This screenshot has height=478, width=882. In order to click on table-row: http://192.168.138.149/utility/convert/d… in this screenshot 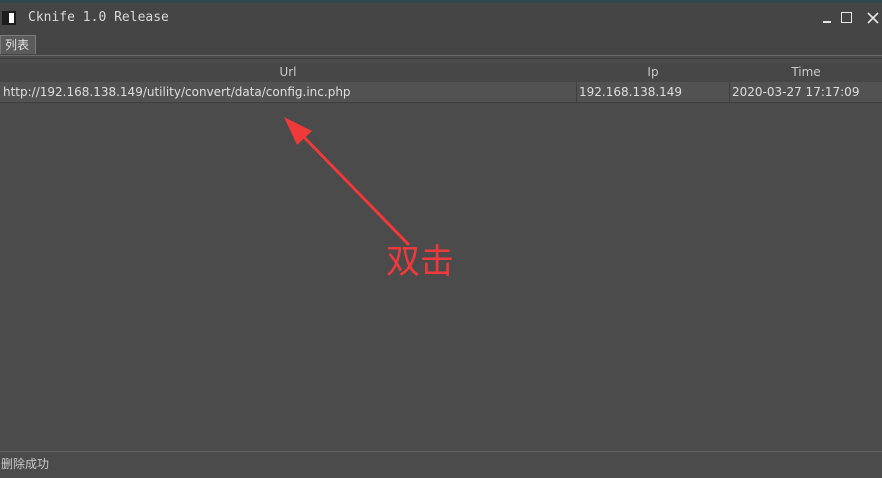, I will do `click(441, 92)`.